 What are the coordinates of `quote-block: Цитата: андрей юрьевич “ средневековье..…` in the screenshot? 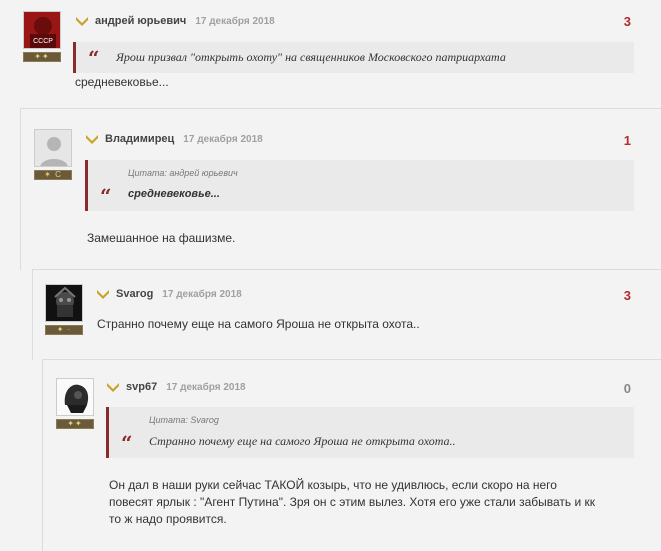 It's located at (359, 185).